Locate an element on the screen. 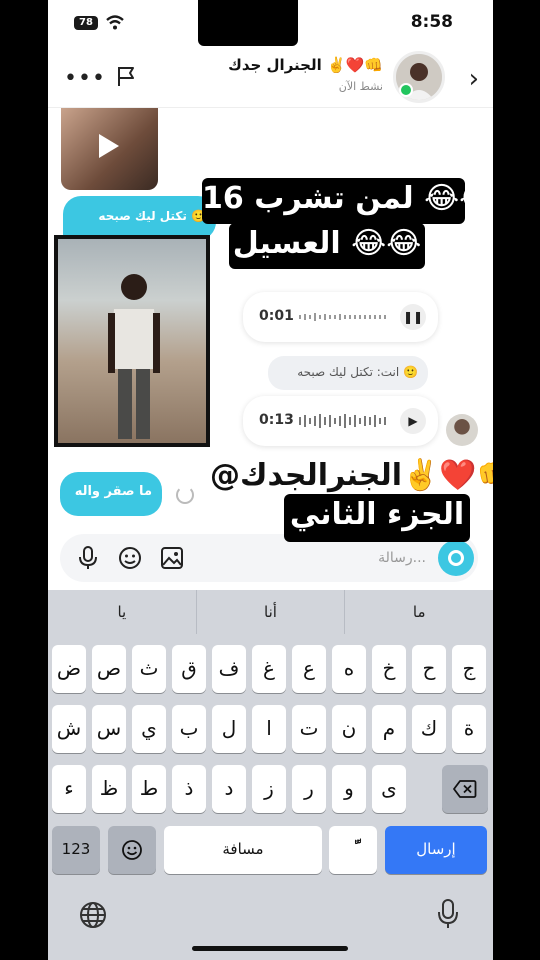 This screenshot has height=960, width=540. numbers-key: 123 is located at coordinates (76, 850).